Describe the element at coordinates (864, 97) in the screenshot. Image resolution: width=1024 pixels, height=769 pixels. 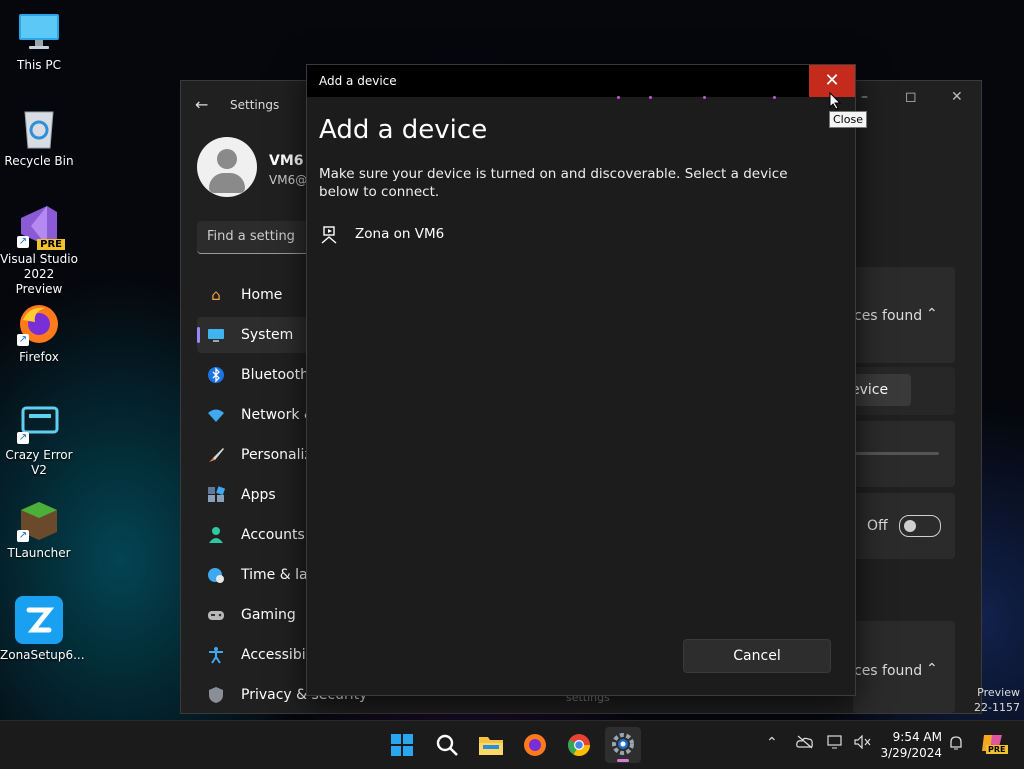
I see `minimize-icon: –` at that location.